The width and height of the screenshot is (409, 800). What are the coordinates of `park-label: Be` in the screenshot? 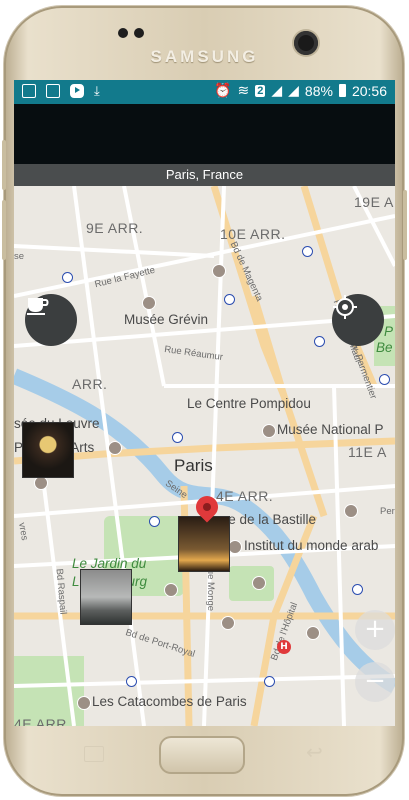 It's located at (384, 347).